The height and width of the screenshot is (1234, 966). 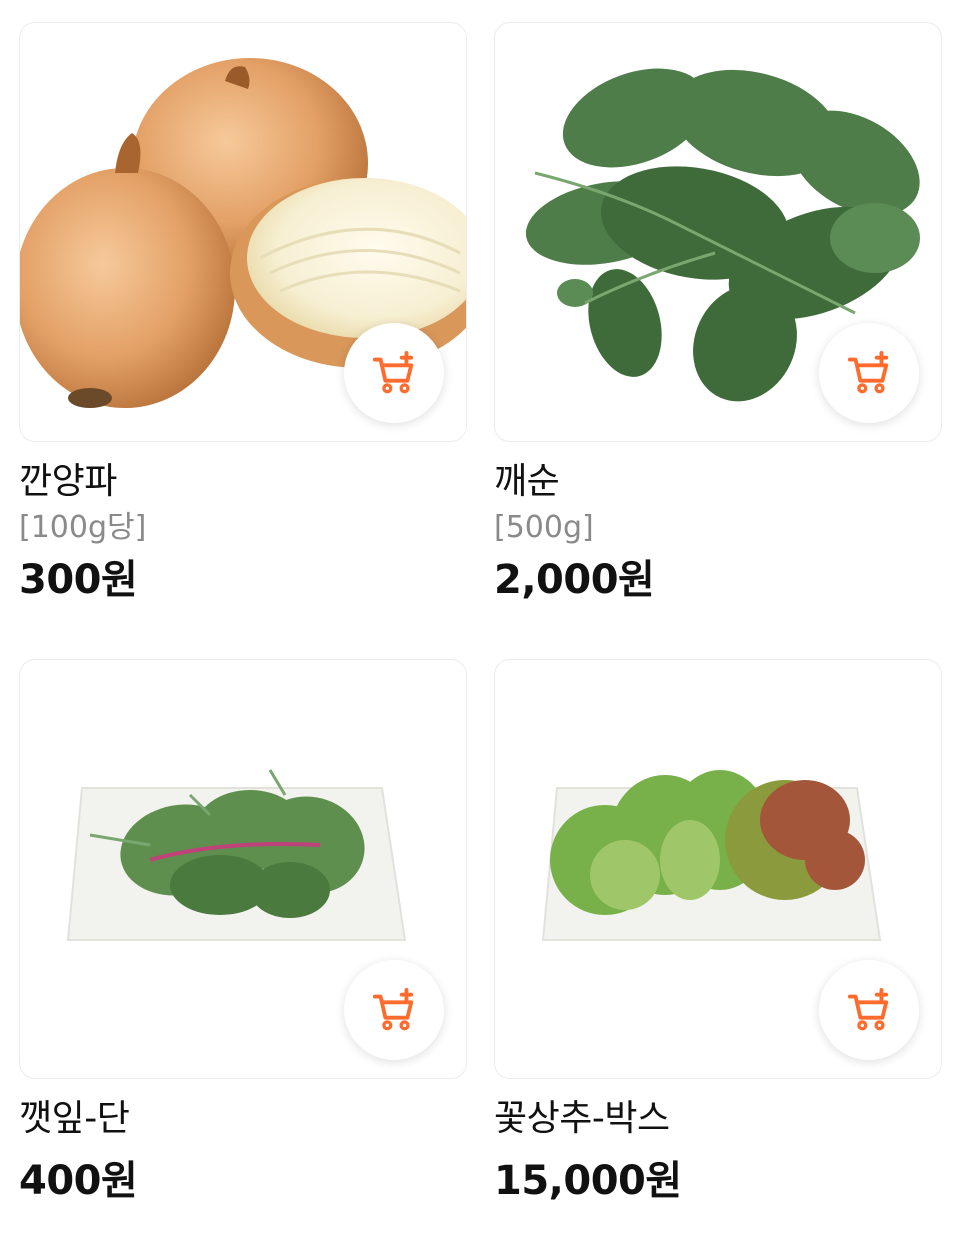 What do you see at coordinates (83, 527) in the screenshot?
I see `product-unit: [100g당]` at bounding box center [83, 527].